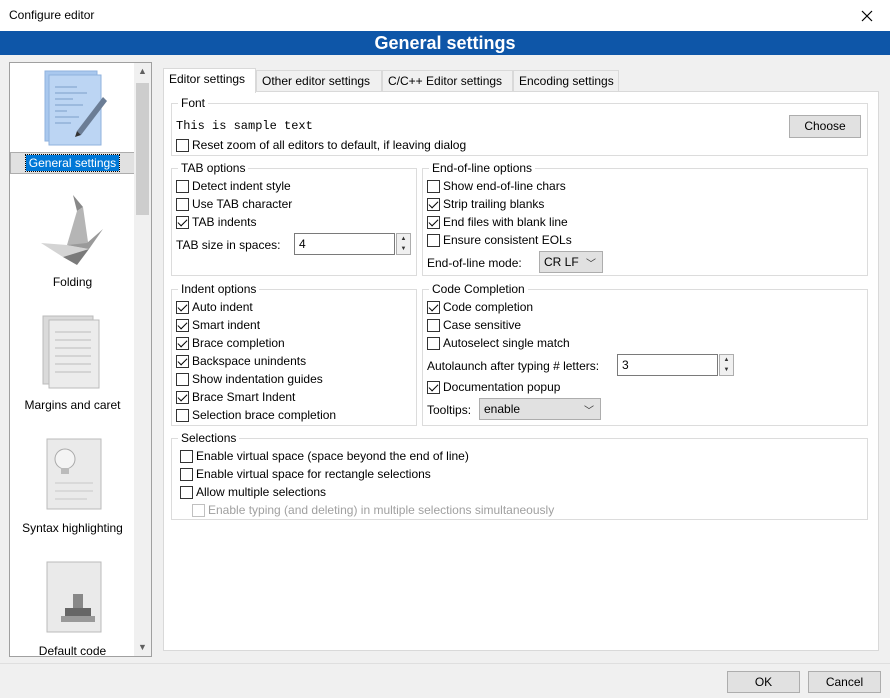 The height and width of the screenshot is (698, 890). Describe the element at coordinates (242, 204) in the screenshot. I see `checkbox-label: Use TAB character` at that location.